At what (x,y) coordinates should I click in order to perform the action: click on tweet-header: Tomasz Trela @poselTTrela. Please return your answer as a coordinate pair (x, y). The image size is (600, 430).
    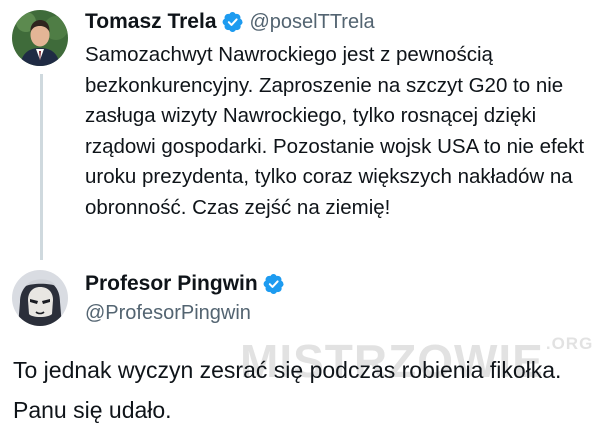
    Looking at the image, I should click on (230, 22).